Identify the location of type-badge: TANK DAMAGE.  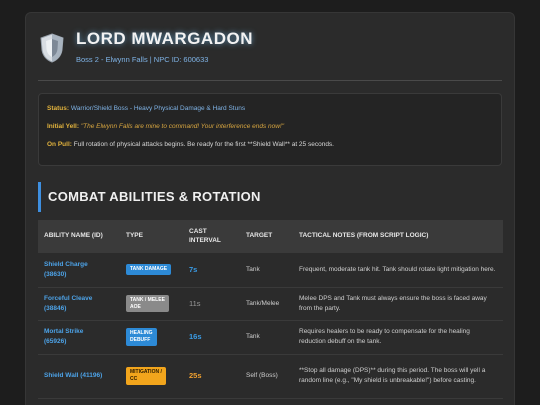
(149, 270).